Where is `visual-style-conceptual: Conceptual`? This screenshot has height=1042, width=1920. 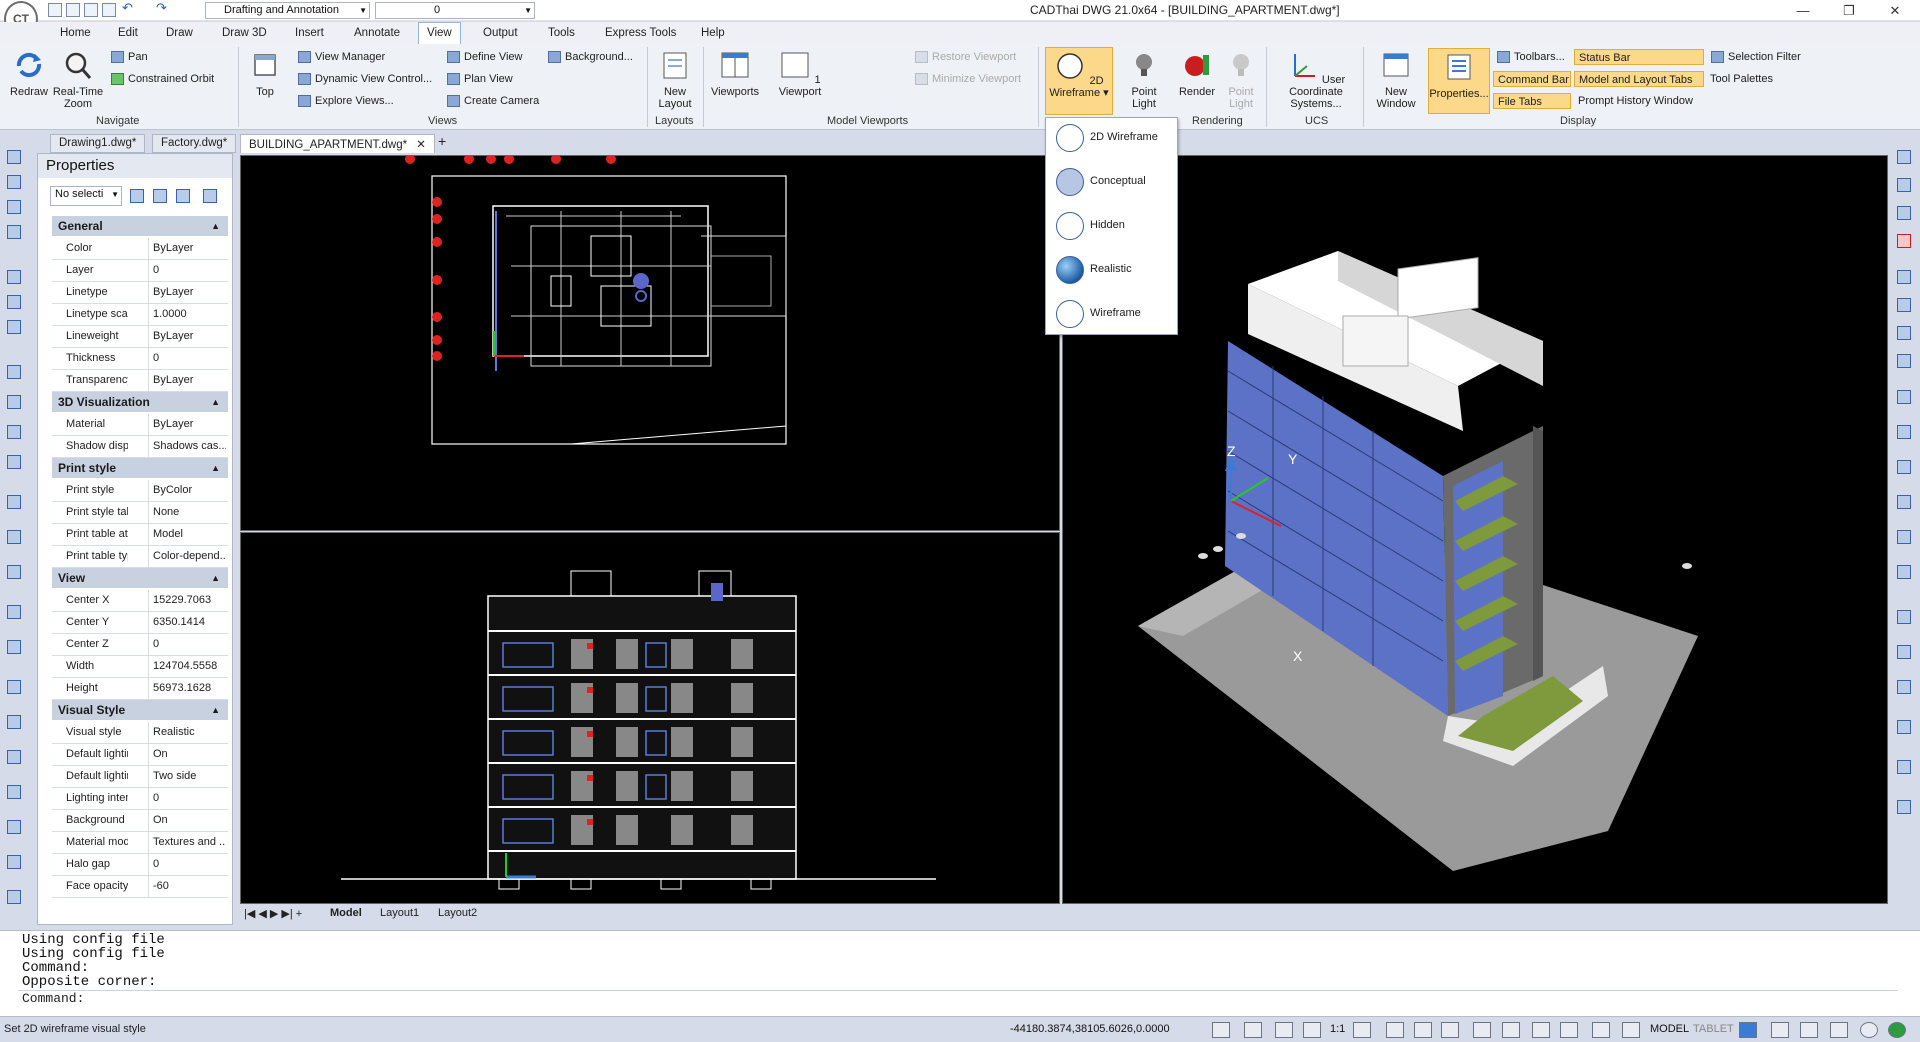
visual-style-conceptual: Conceptual is located at coordinates (1111, 182).